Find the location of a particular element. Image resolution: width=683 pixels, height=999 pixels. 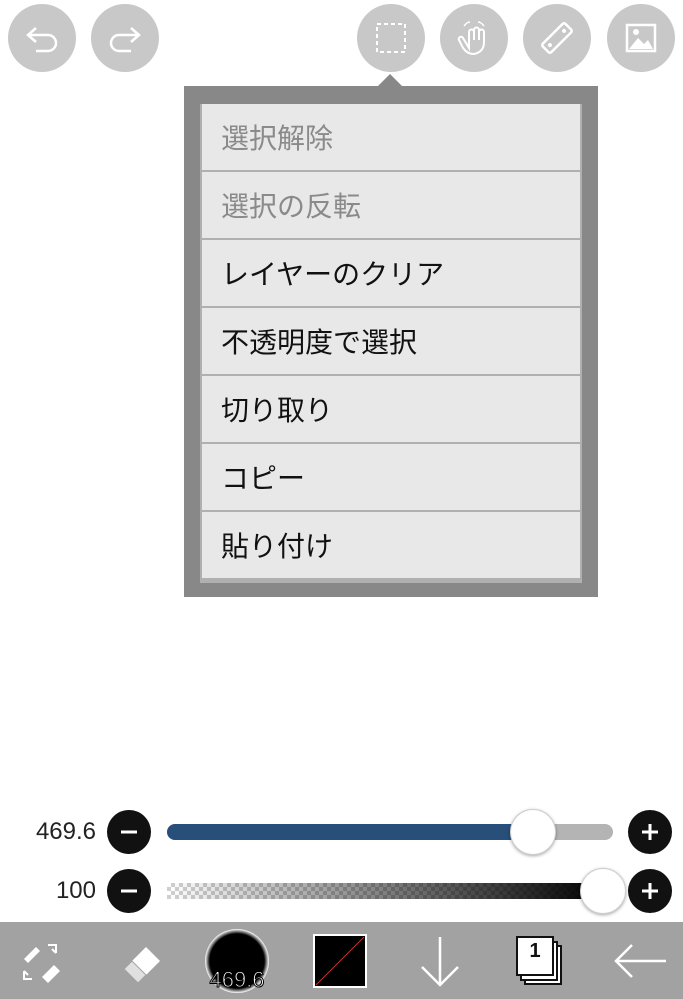

brush-size-decrease-button is located at coordinates (129, 832).